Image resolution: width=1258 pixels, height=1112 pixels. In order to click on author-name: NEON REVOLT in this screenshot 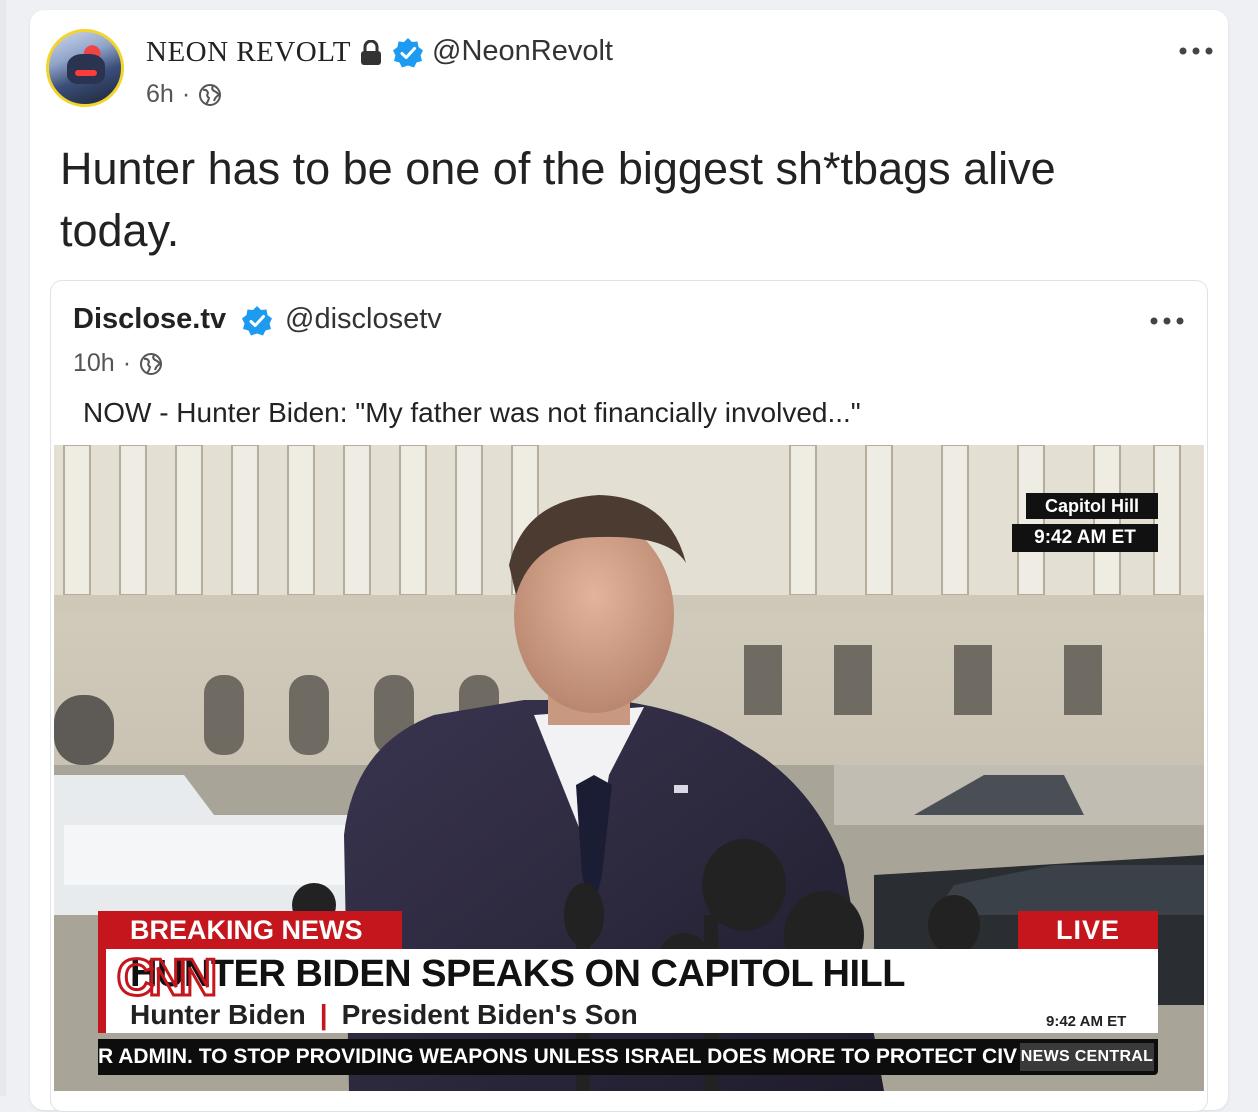, I will do `click(248, 52)`.